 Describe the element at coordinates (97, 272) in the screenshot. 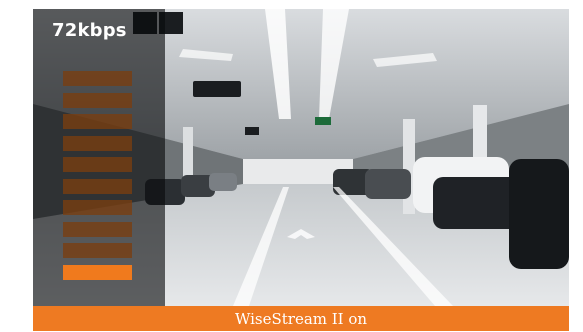

I see `level-bar-active` at that location.